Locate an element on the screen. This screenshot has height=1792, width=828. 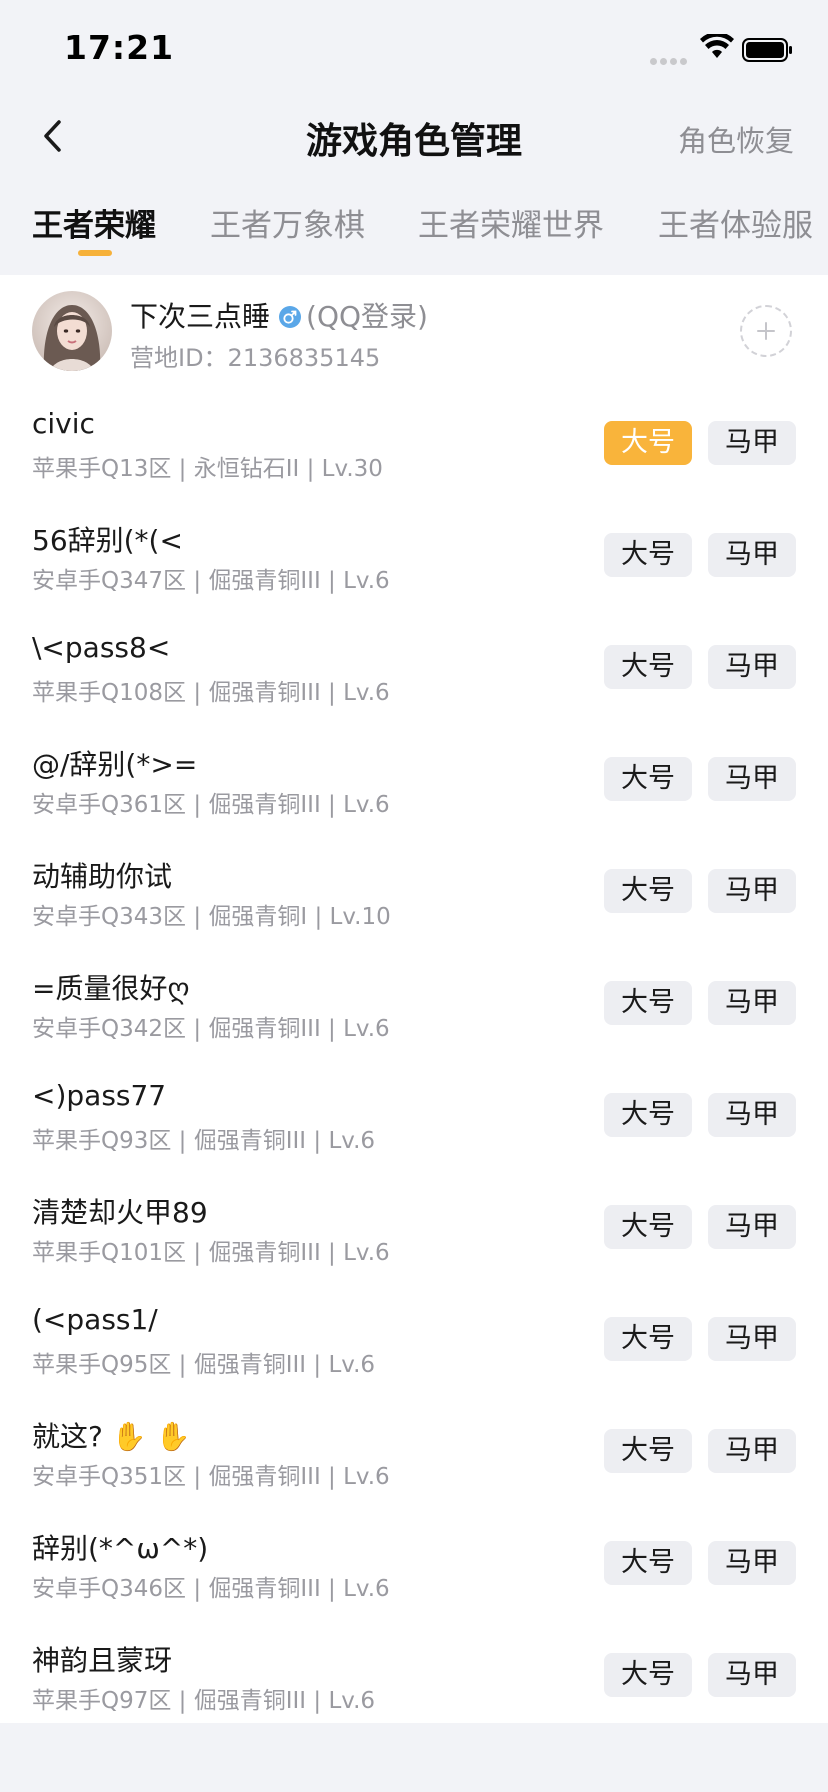
role-name: (<pass1/ is located at coordinates (95, 1319).